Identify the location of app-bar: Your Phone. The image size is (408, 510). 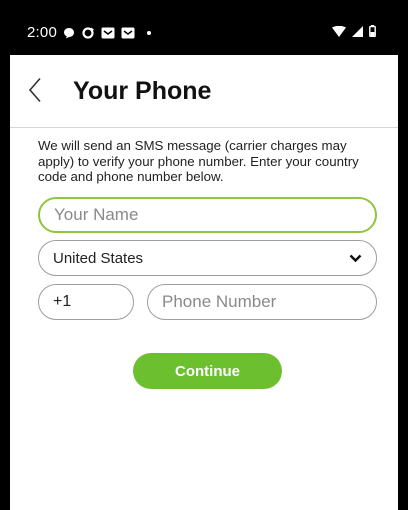
(204, 91).